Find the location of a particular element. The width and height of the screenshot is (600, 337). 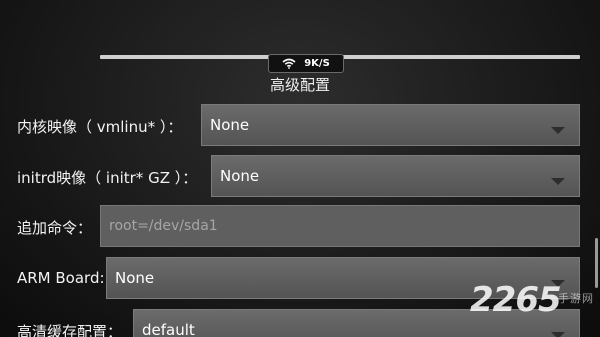

append-command-row: 追加命令： is located at coordinates (300, 227).